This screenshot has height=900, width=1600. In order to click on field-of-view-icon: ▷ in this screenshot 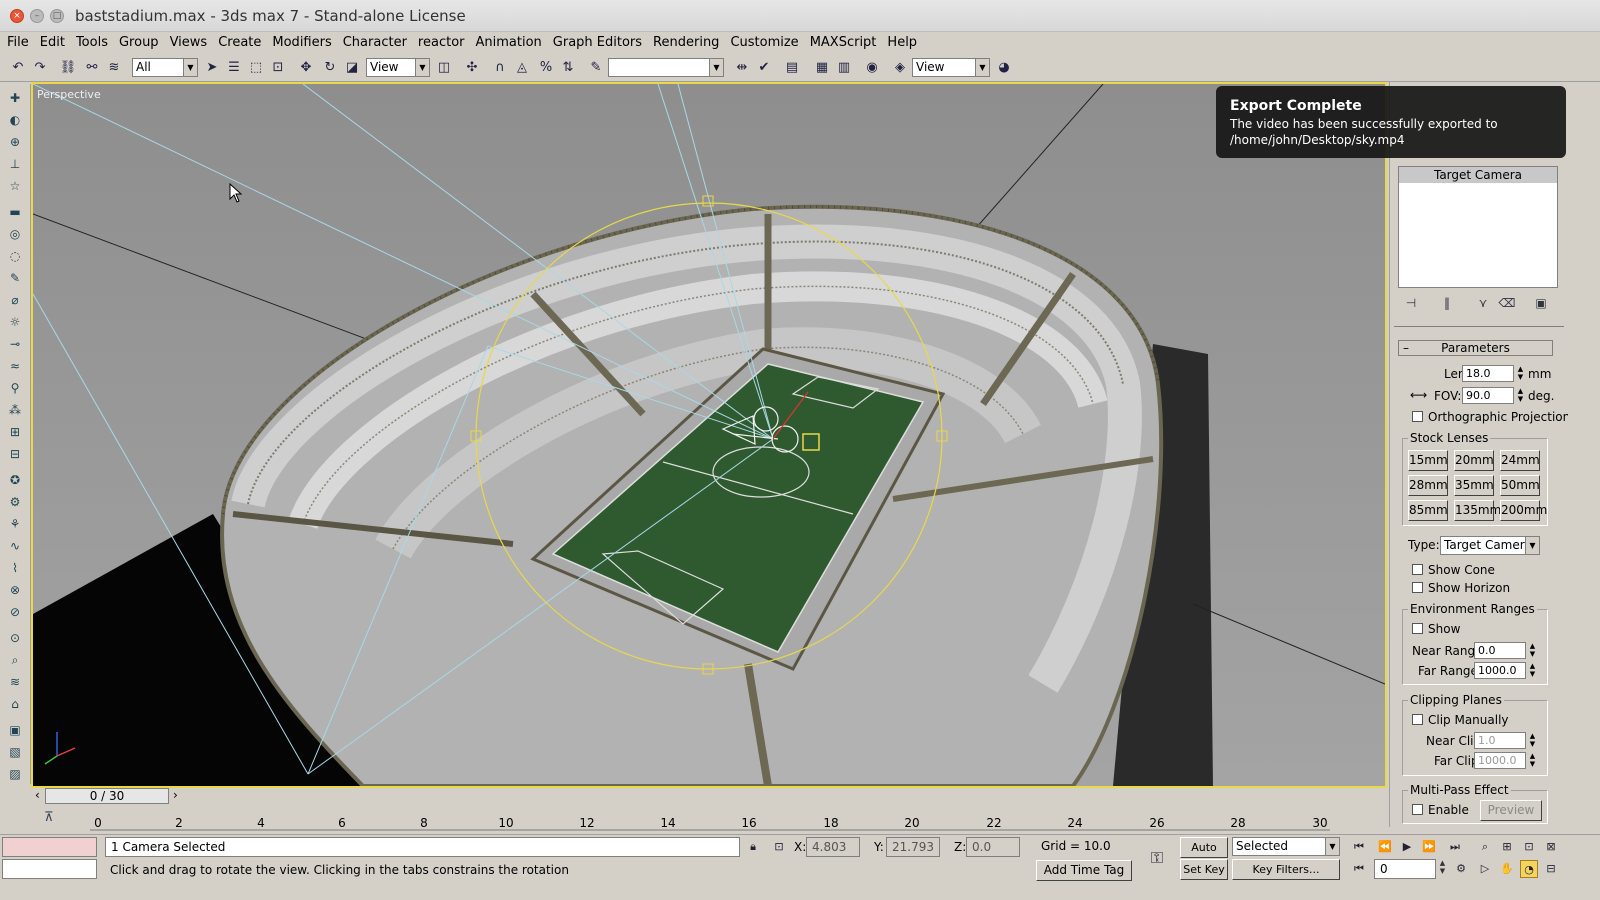, I will do `click(1485, 869)`.